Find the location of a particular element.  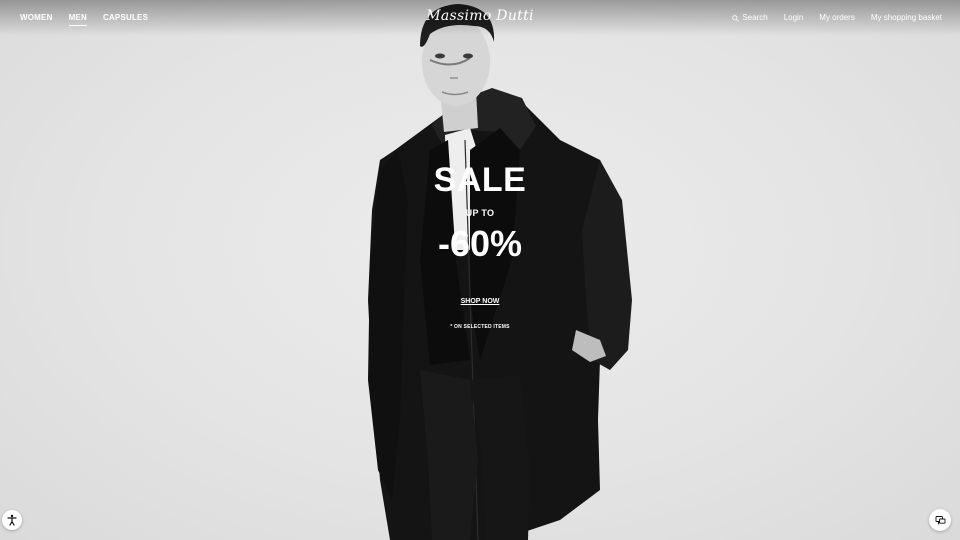

login-link: Login is located at coordinates (794, 18).